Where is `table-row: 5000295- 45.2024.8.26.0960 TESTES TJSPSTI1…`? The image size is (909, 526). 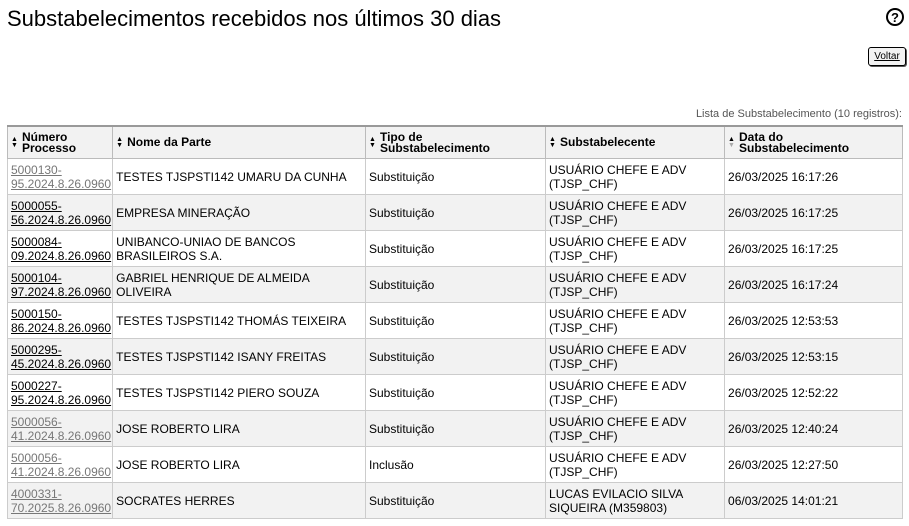
table-row: 5000295- 45.2024.8.26.0960 TESTES TJSPSTI1… is located at coordinates (454, 356).